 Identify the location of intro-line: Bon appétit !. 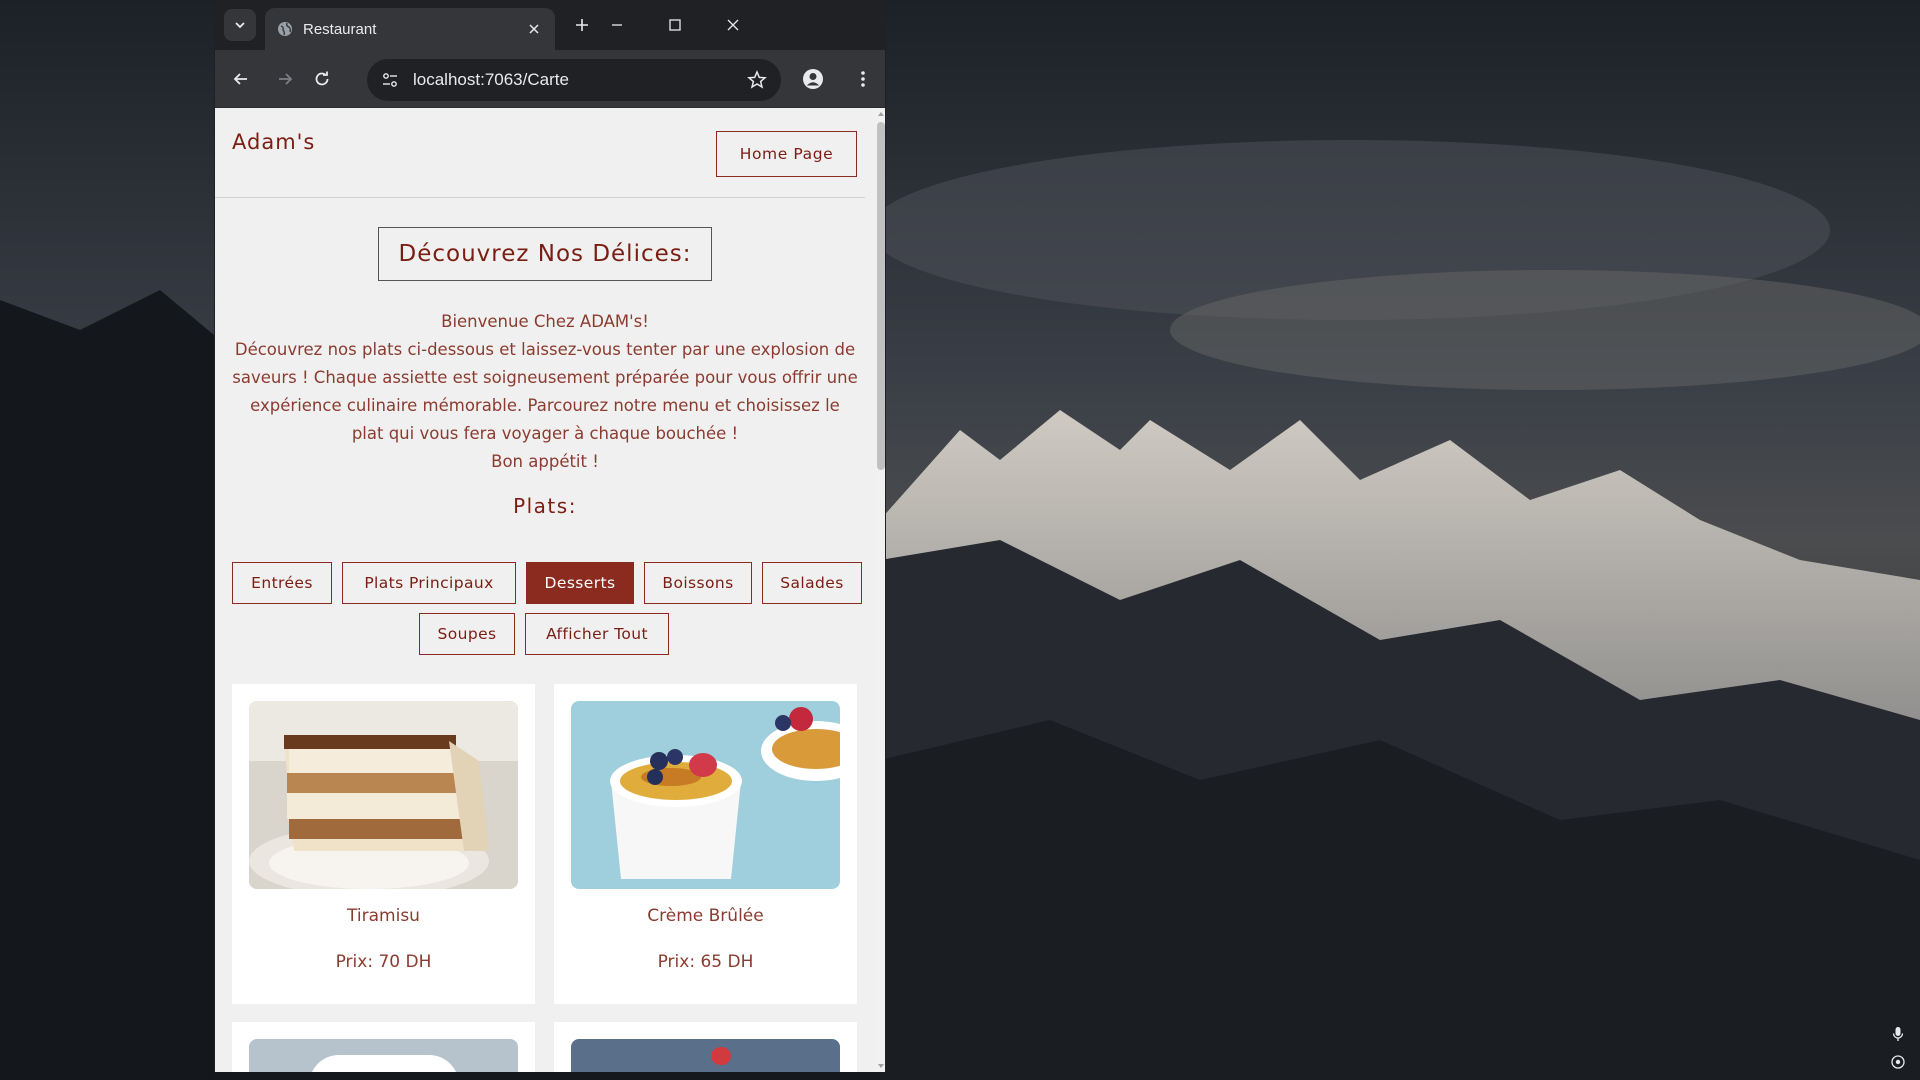
(545, 461).